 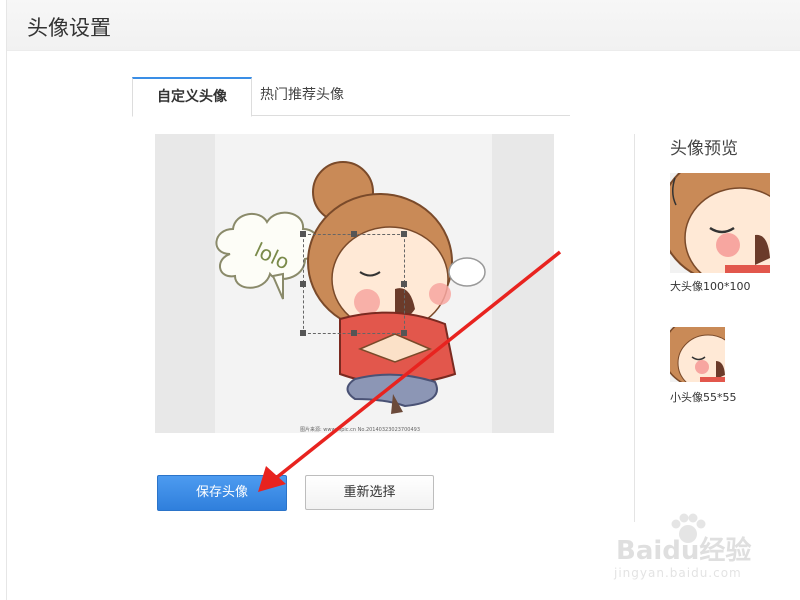 What do you see at coordinates (684, 551) in the screenshot?
I see `watermark-brand: Baidu经验` at bounding box center [684, 551].